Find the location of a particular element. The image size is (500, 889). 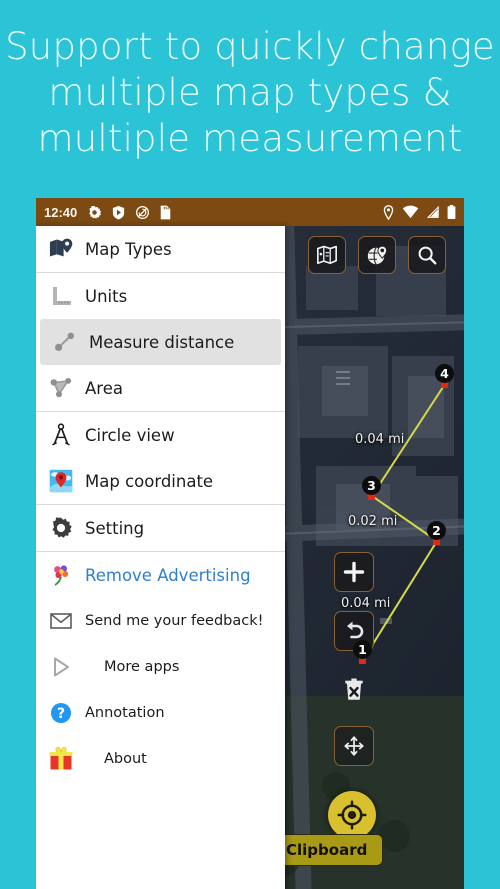

marker-4: 4 is located at coordinates (444, 373).